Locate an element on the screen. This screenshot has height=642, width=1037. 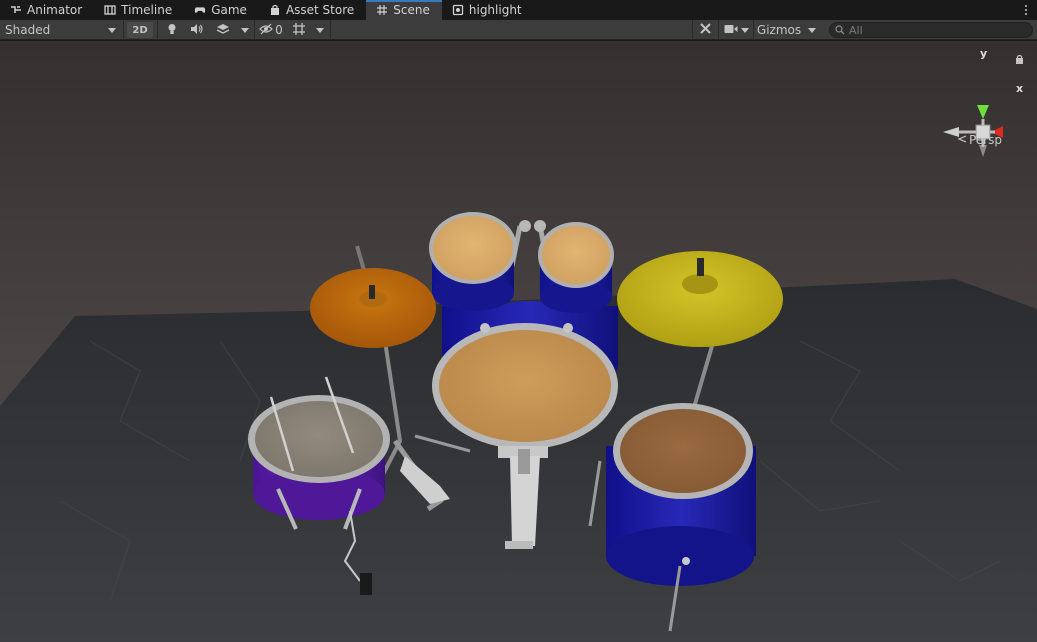
search-icon is located at coordinates (840, 30).